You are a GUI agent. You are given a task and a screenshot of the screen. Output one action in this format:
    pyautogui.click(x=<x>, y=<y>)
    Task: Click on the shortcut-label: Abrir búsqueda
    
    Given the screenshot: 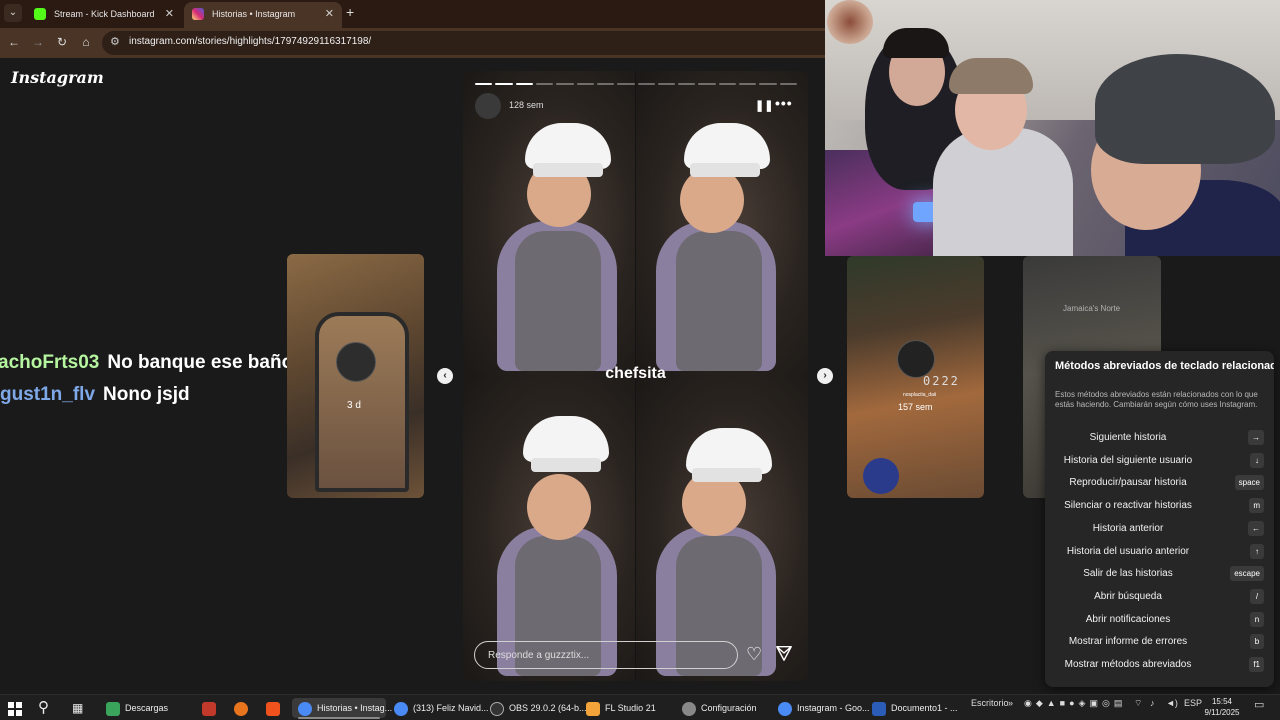 What is the action you would take?
    pyautogui.click(x=1128, y=596)
    